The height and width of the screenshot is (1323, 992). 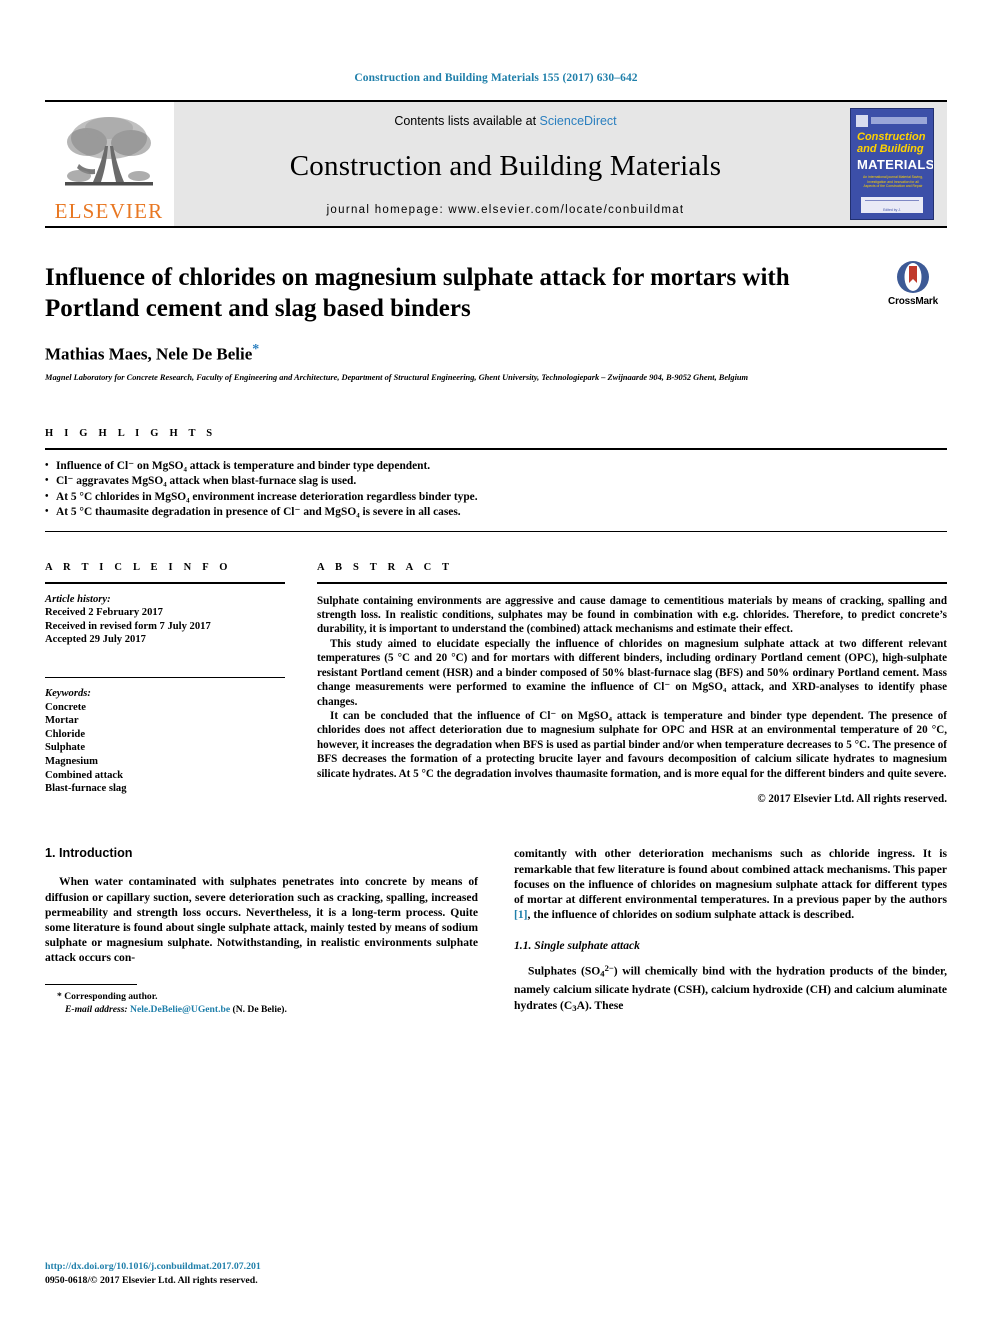 I want to click on history-revised: Received in revised form 7 July 2017, so click(x=128, y=626).